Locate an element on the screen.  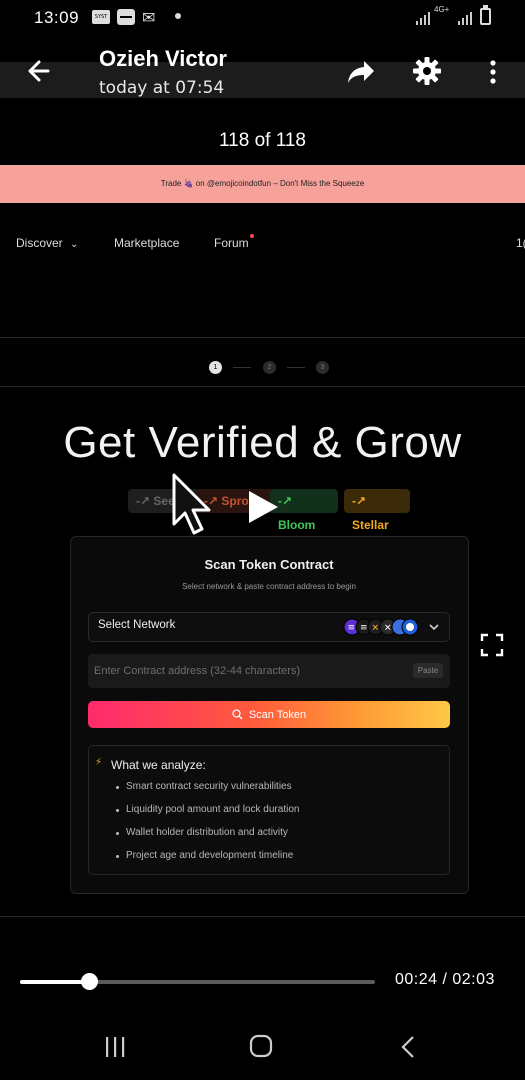
stellar-icon: -↗ is located at coordinates (359, 501).